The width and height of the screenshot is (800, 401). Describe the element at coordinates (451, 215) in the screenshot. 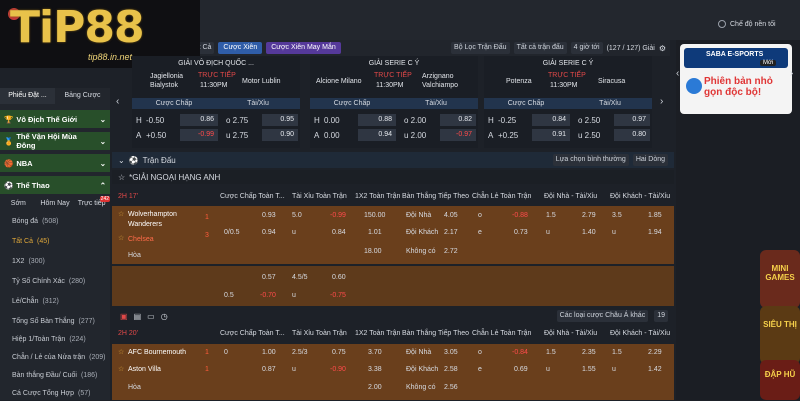

I see `odds-button: 4.05` at that location.